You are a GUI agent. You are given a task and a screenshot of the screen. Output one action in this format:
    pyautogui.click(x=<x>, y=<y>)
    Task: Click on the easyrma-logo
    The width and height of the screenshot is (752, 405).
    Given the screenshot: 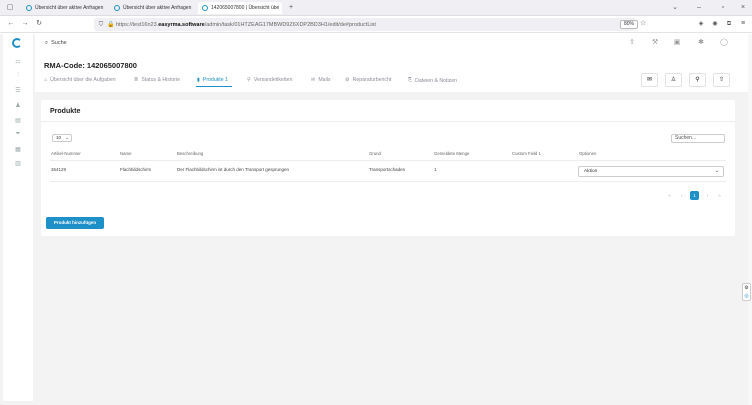 What is the action you would take?
    pyautogui.click(x=17, y=43)
    